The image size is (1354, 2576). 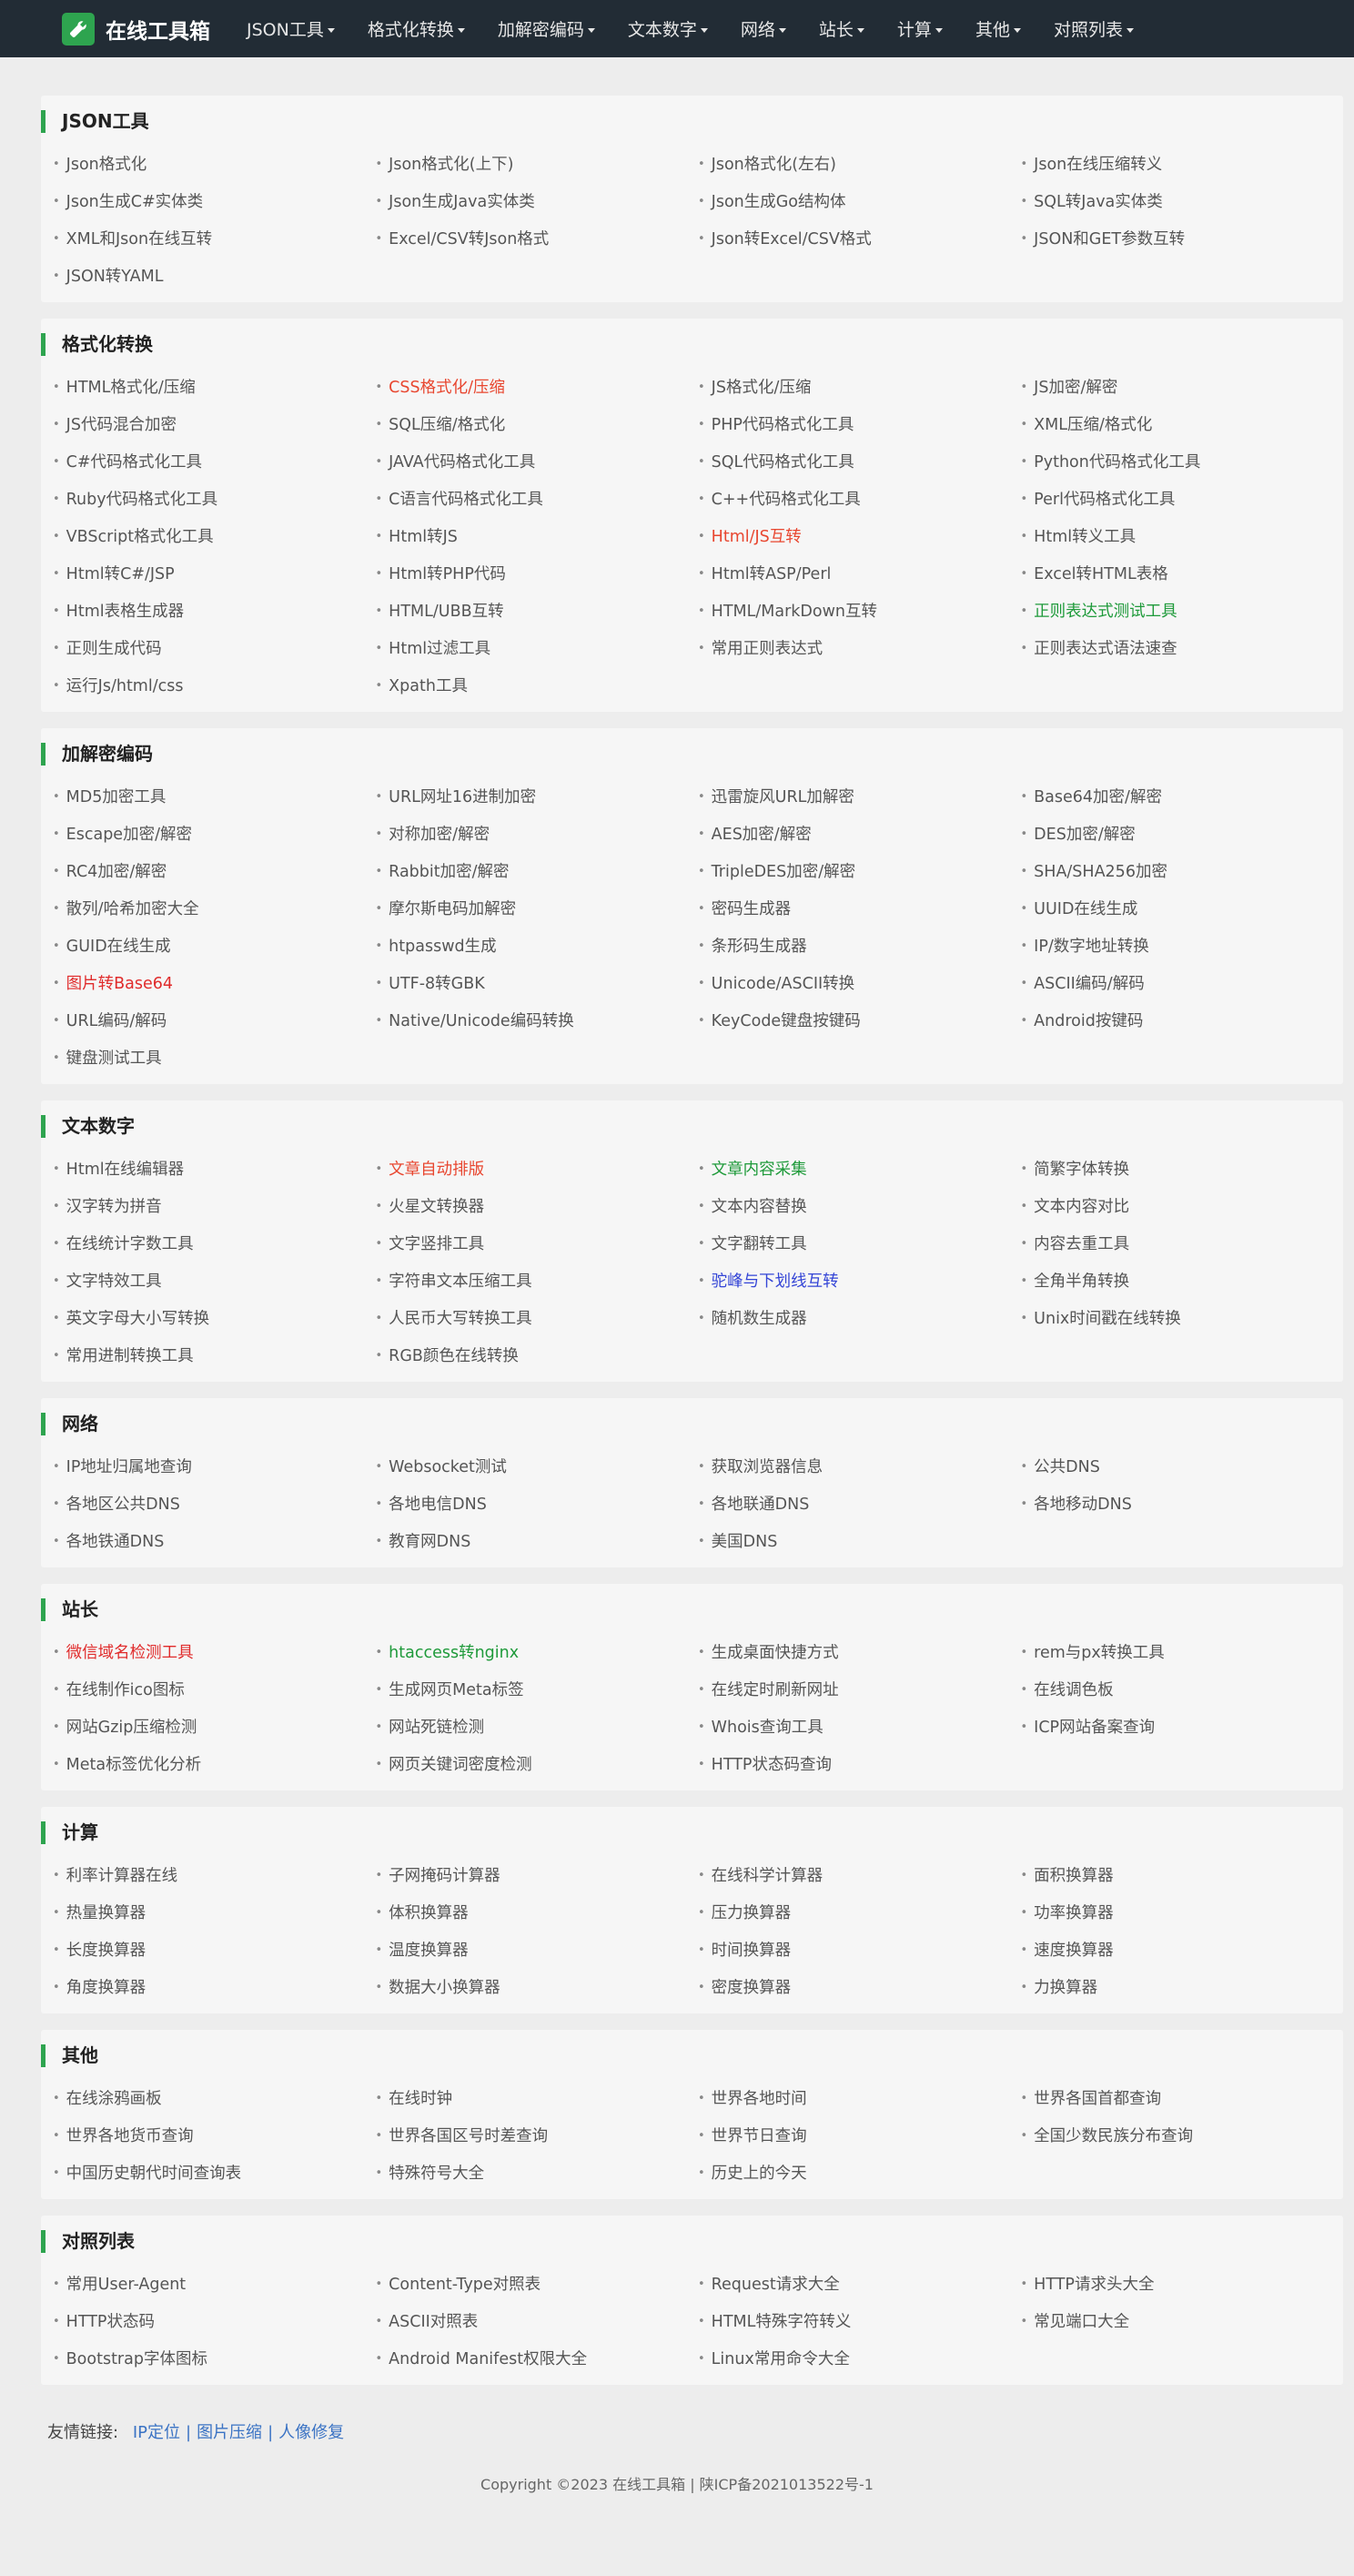 I want to click on tool-link: Excel转HTML表格, so click(x=1182, y=574).